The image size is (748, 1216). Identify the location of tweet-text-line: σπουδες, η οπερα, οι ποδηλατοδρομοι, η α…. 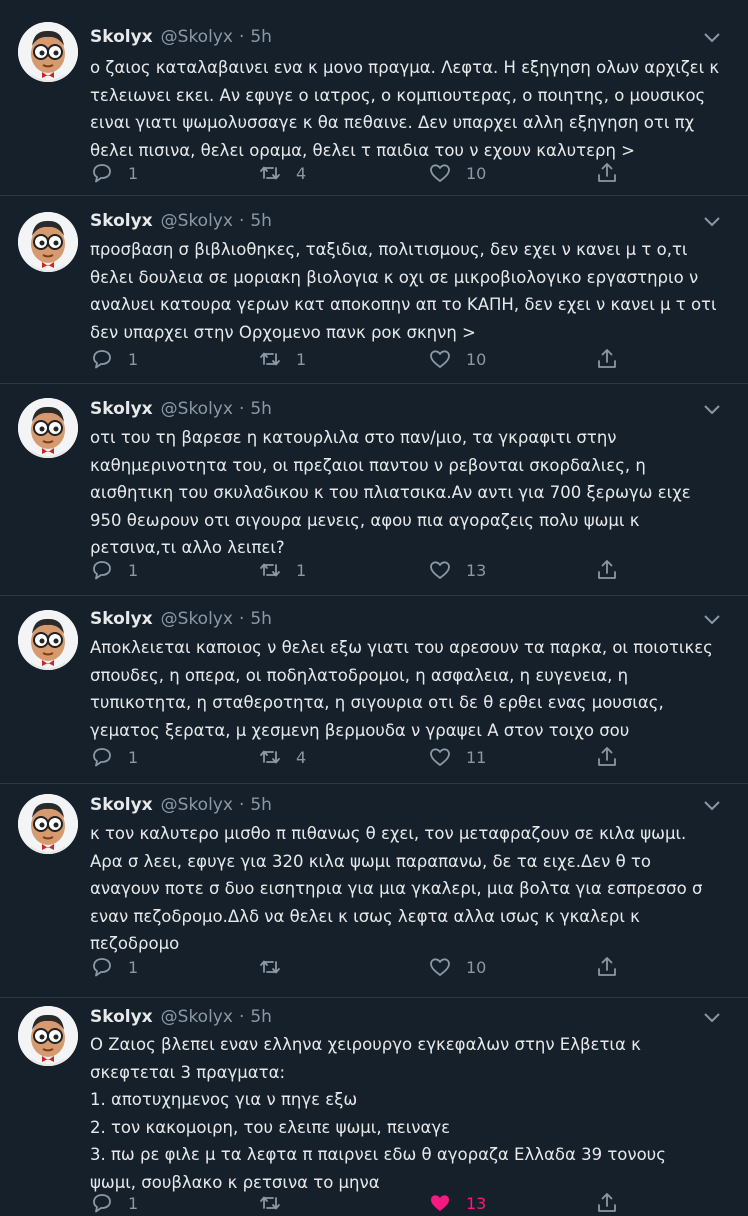
(359, 675).